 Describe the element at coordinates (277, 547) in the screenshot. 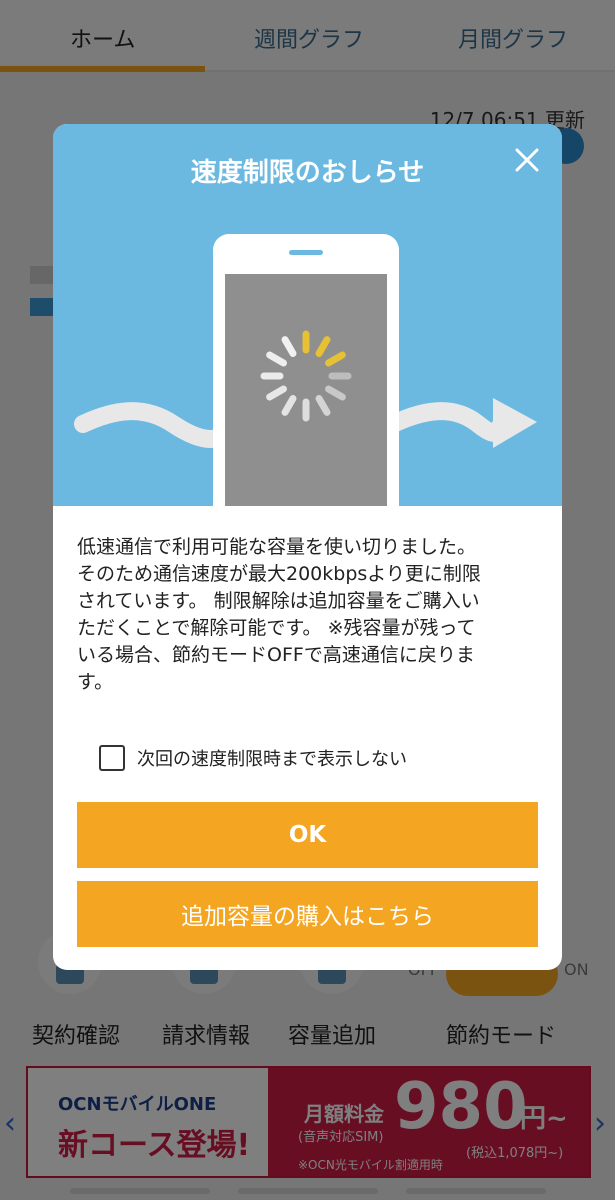

I see `message-line: 低速通信で利用可能な容量を使い切りました。` at that location.